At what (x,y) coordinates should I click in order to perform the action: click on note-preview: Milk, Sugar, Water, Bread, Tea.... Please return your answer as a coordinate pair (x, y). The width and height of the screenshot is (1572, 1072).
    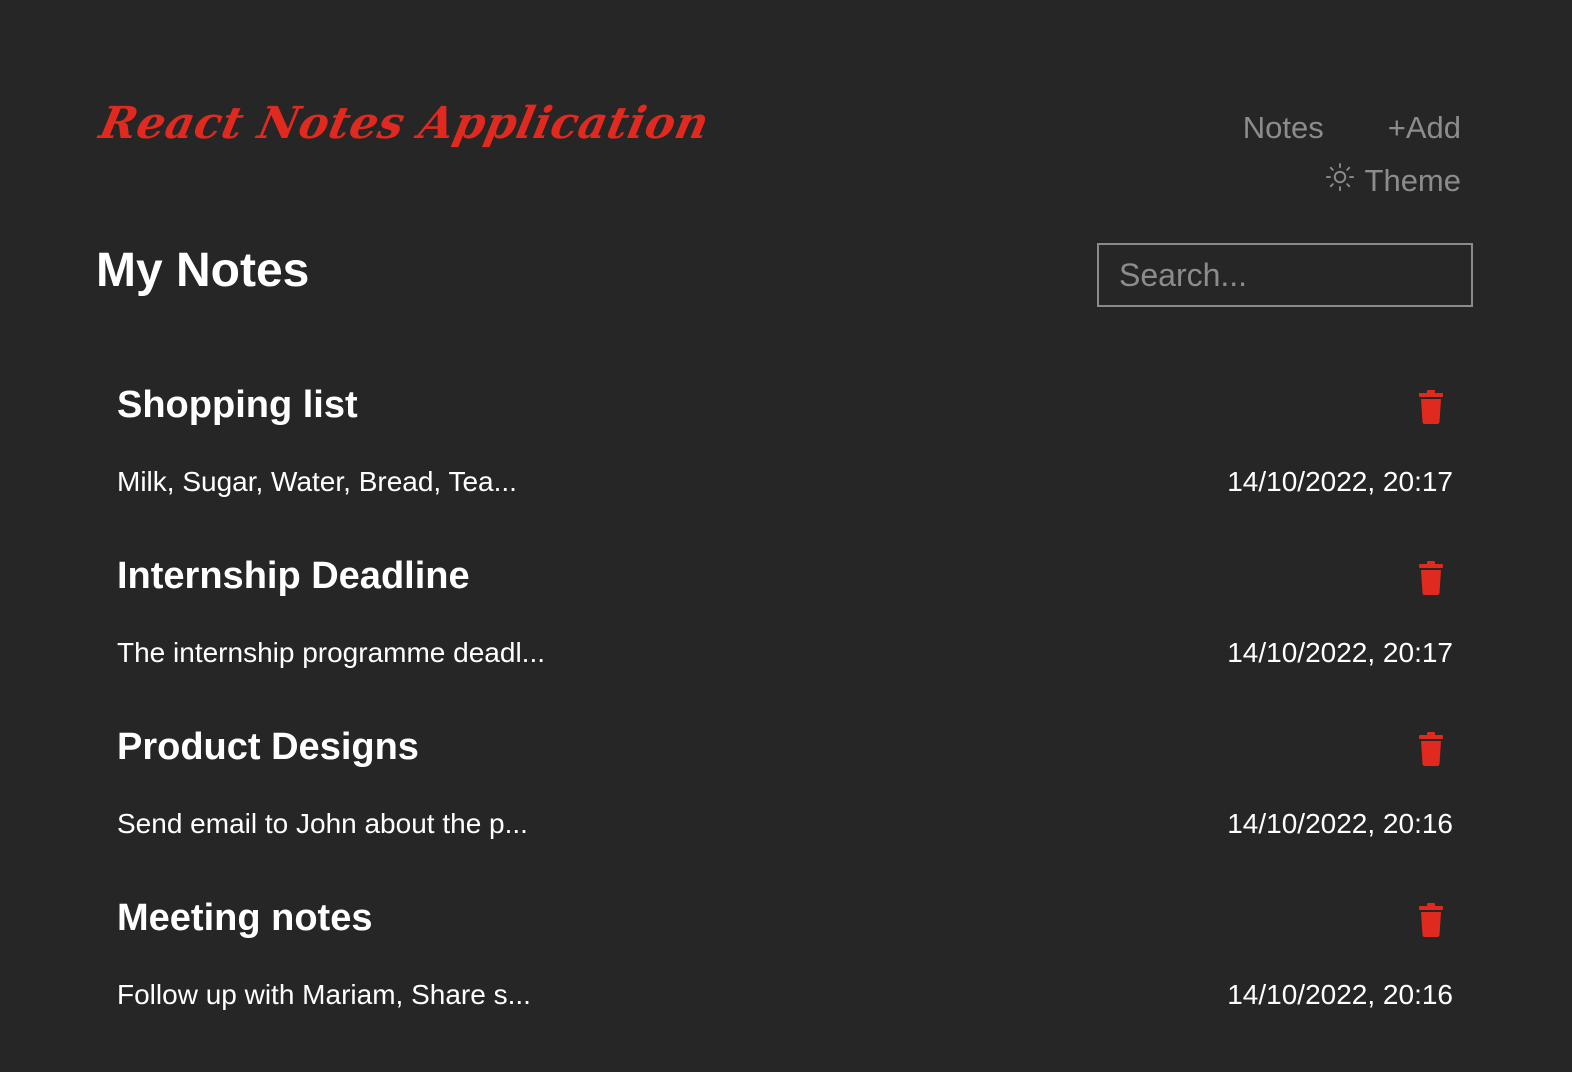
    Looking at the image, I should click on (317, 481).